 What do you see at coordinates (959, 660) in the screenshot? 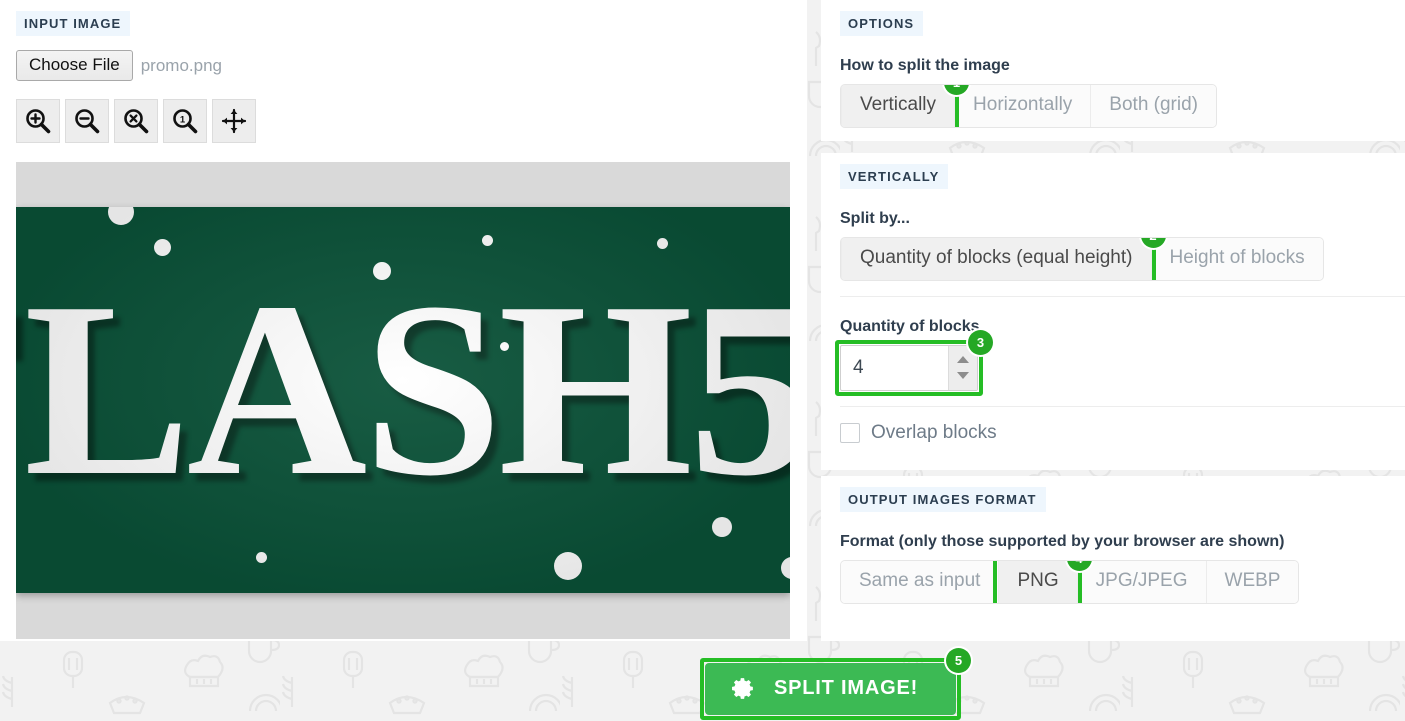
I see `step-badge-5: 5` at bounding box center [959, 660].